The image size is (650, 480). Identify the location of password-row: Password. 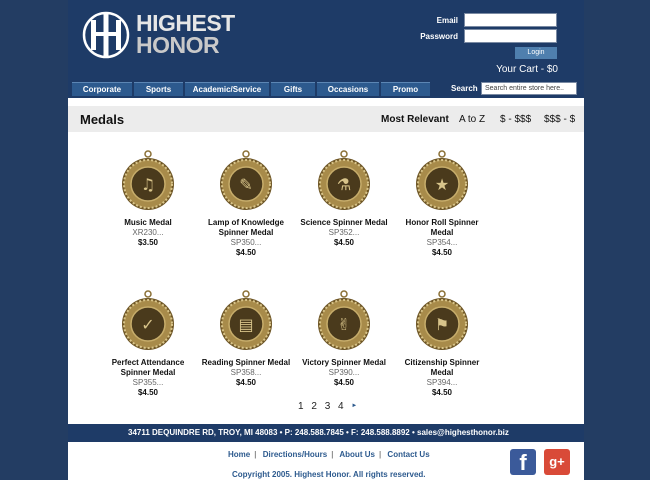
(482, 36).